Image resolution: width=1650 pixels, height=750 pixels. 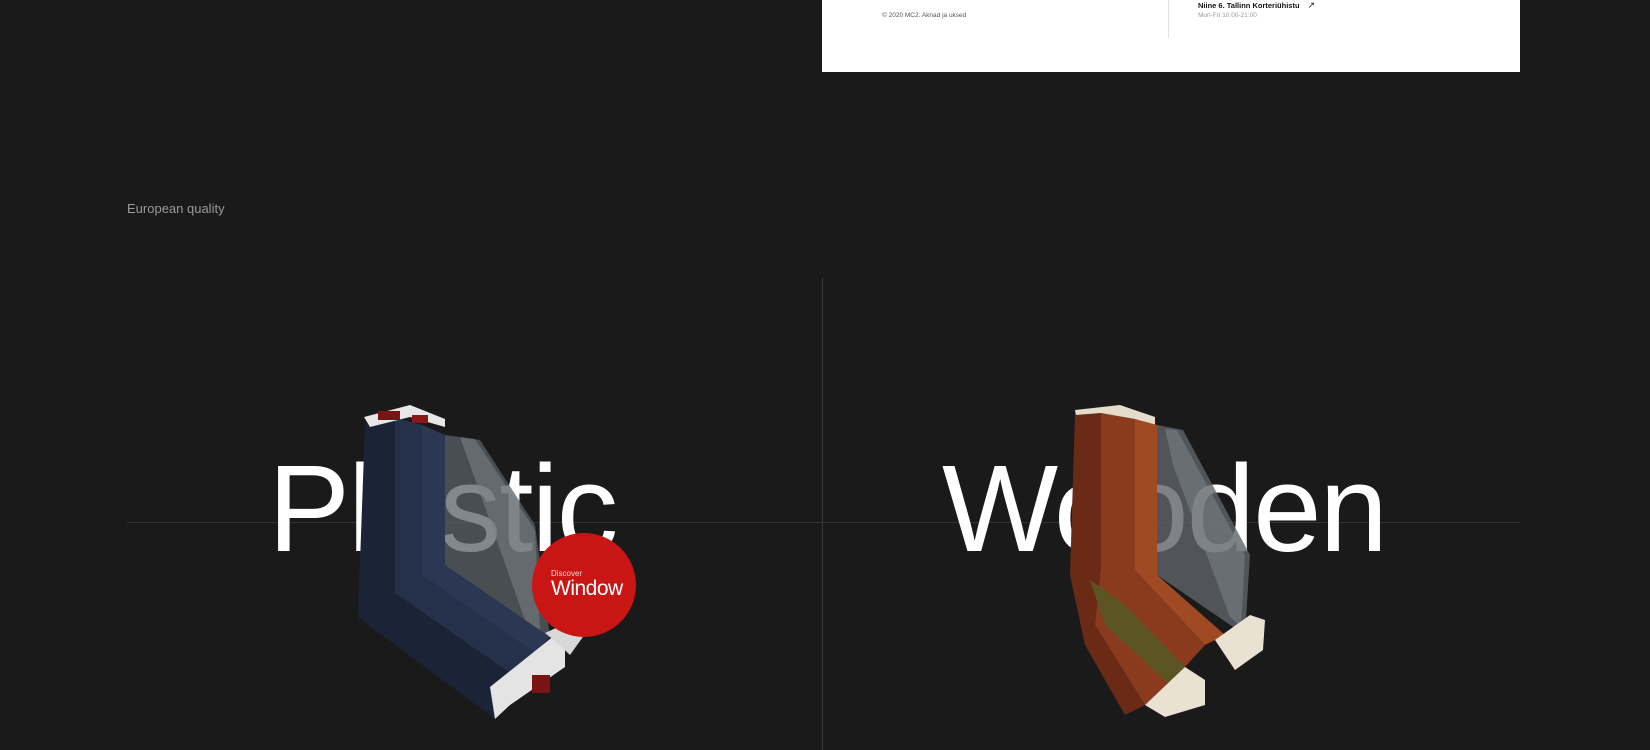 What do you see at coordinates (1168, 19) in the screenshot?
I see `footer-divider` at bounding box center [1168, 19].